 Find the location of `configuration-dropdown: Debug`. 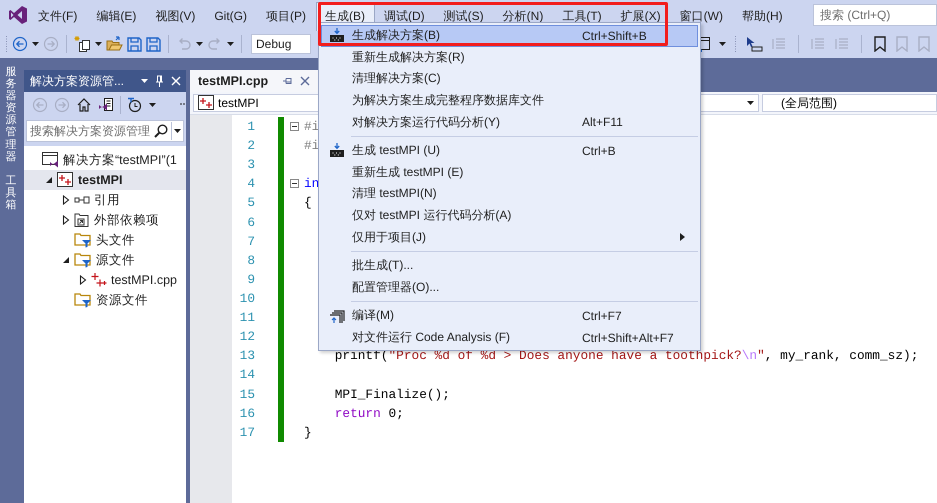

configuration-dropdown: Debug is located at coordinates (281, 44).